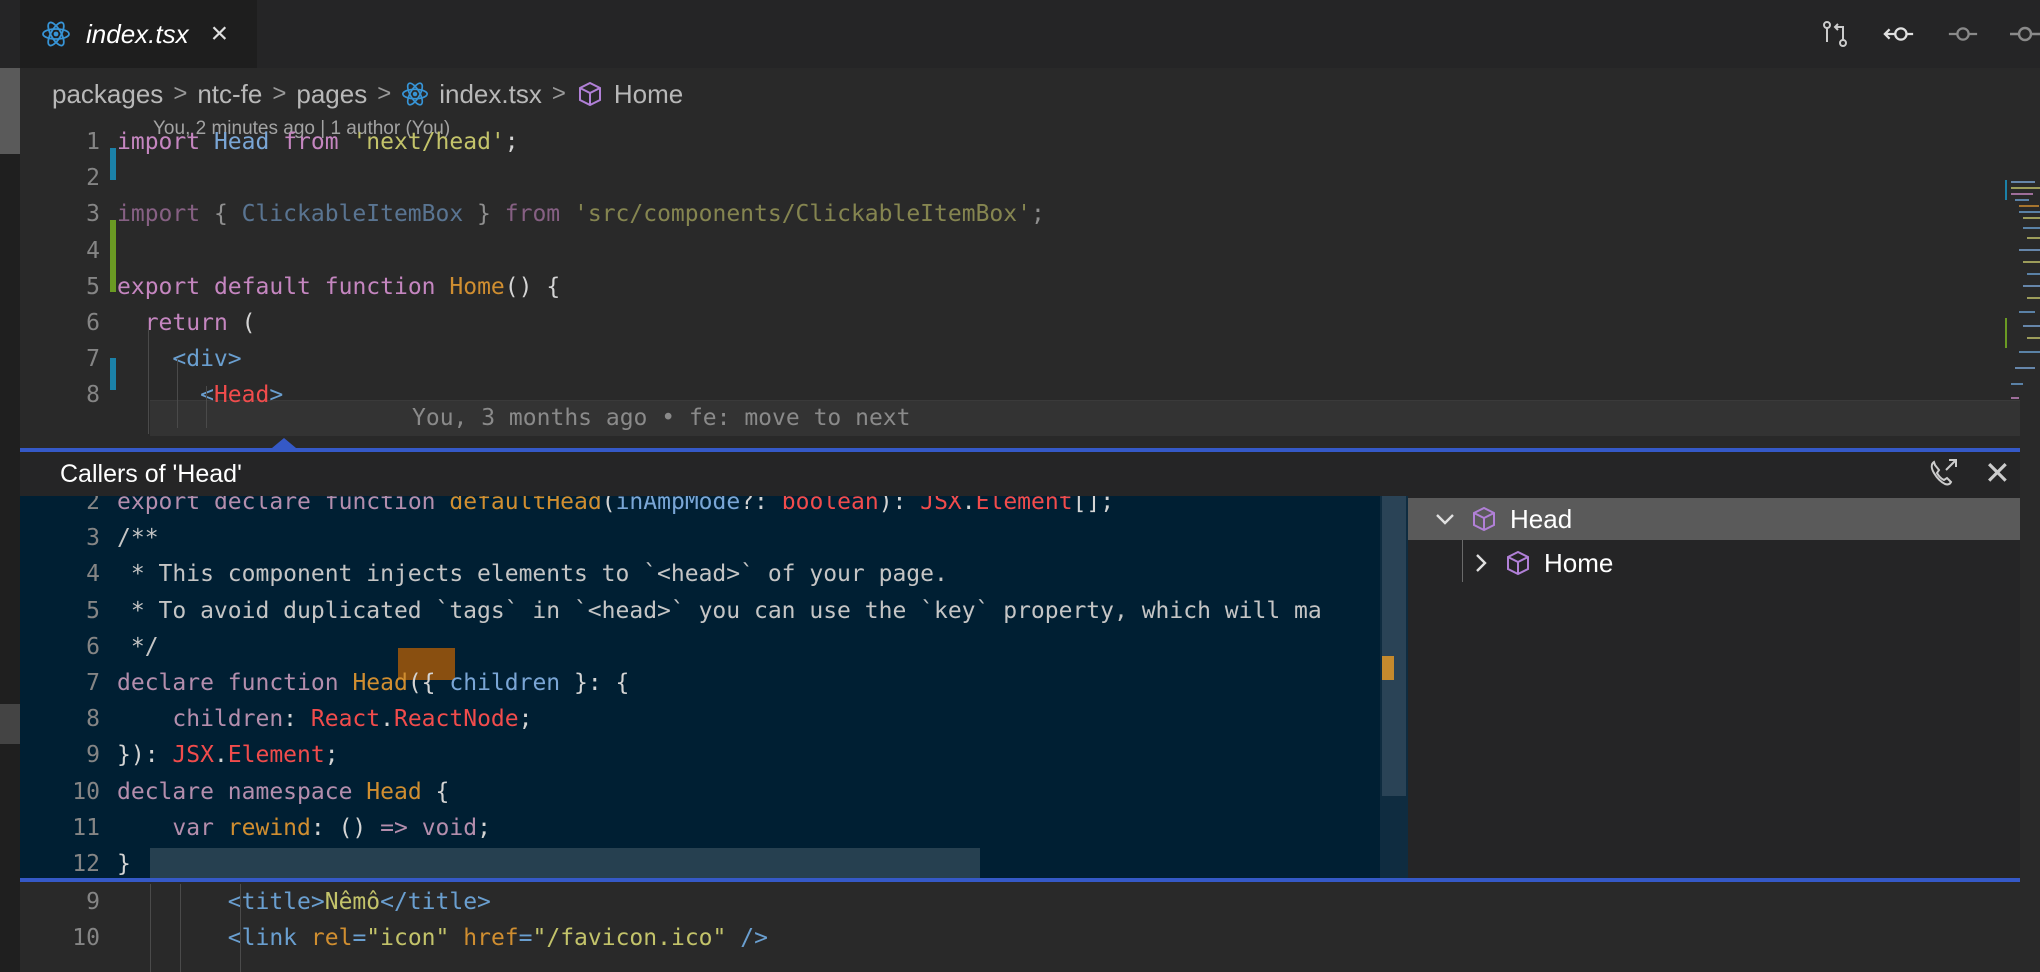 Image resolution: width=2040 pixels, height=972 pixels. I want to click on selection-range, so click(565, 865).